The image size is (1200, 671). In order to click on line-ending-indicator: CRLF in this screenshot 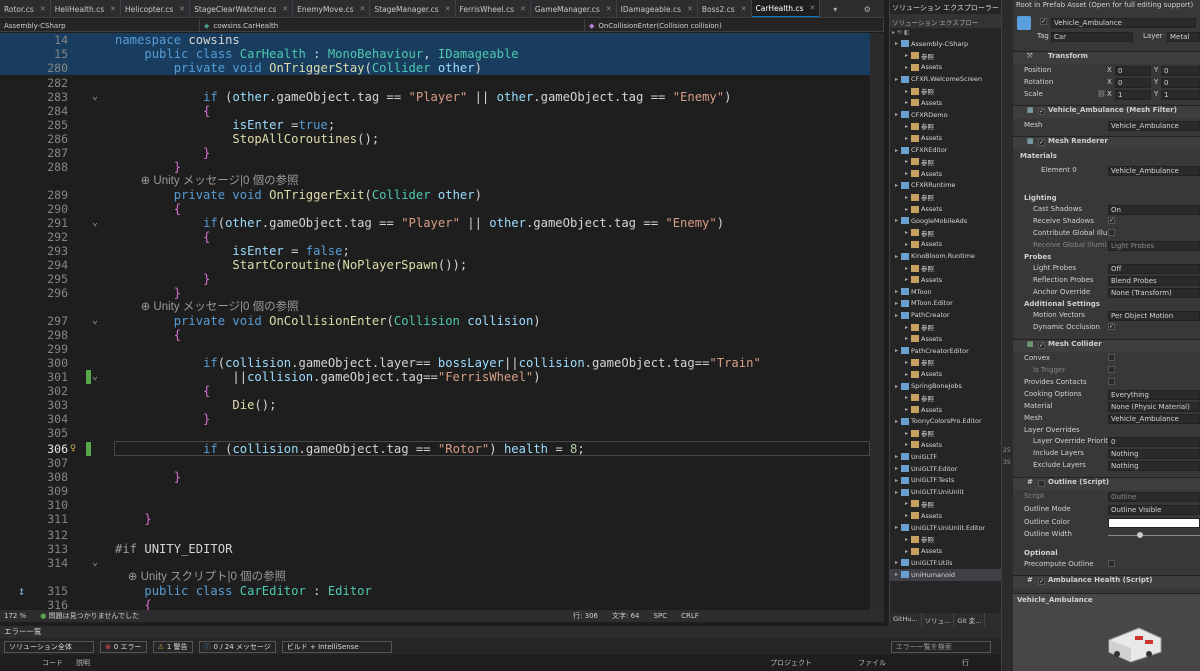, I will do `click(690, 616)`.